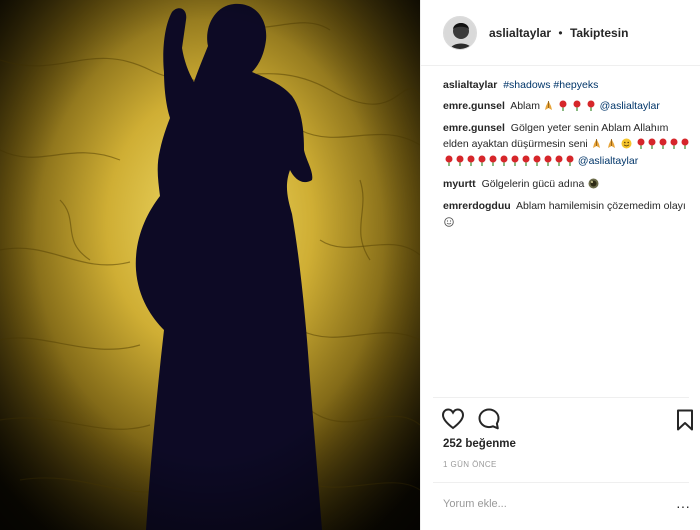 The height and width of the screenshot is (530, 700). What do you see at coordinates (599, 33) in the screenshot?
I see `follow-status: Takiptesin` at bounding box center [599, 33].